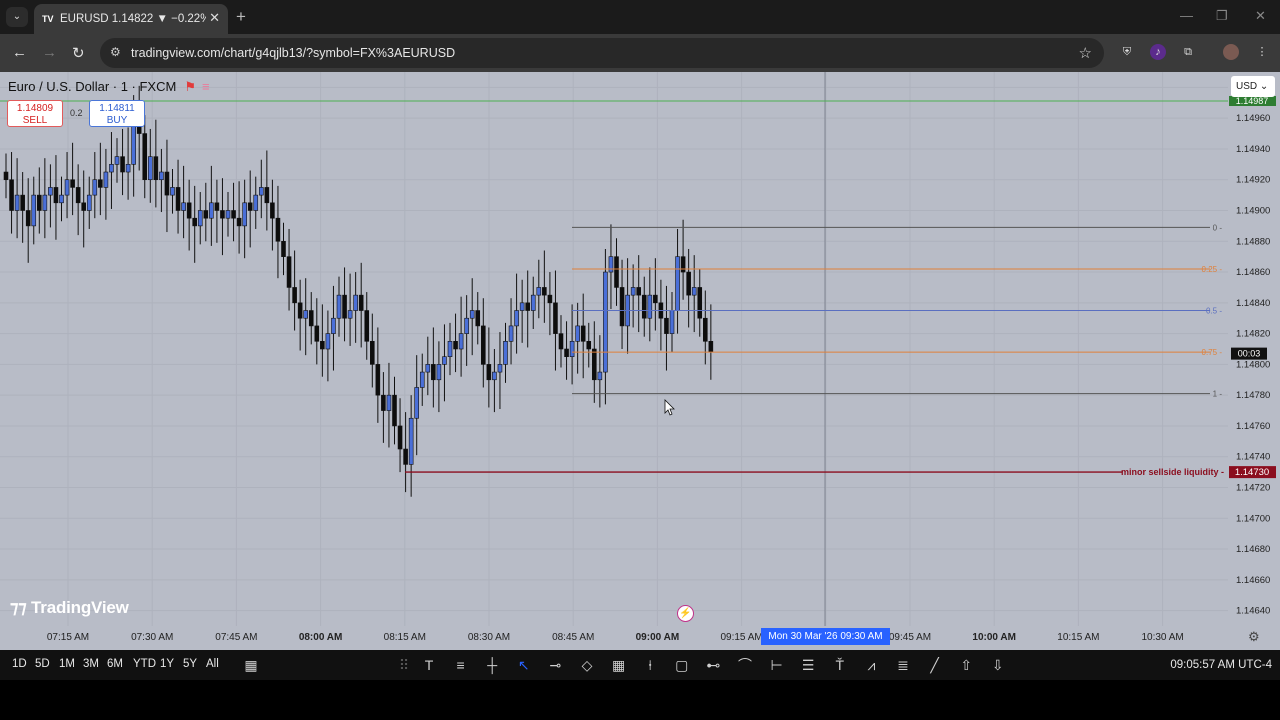 The height and width of the screenshot is (720, 1280). Describe the element at coordinates (429, 665) in the screenshot. I see `text-tool-icon: T` at that location.